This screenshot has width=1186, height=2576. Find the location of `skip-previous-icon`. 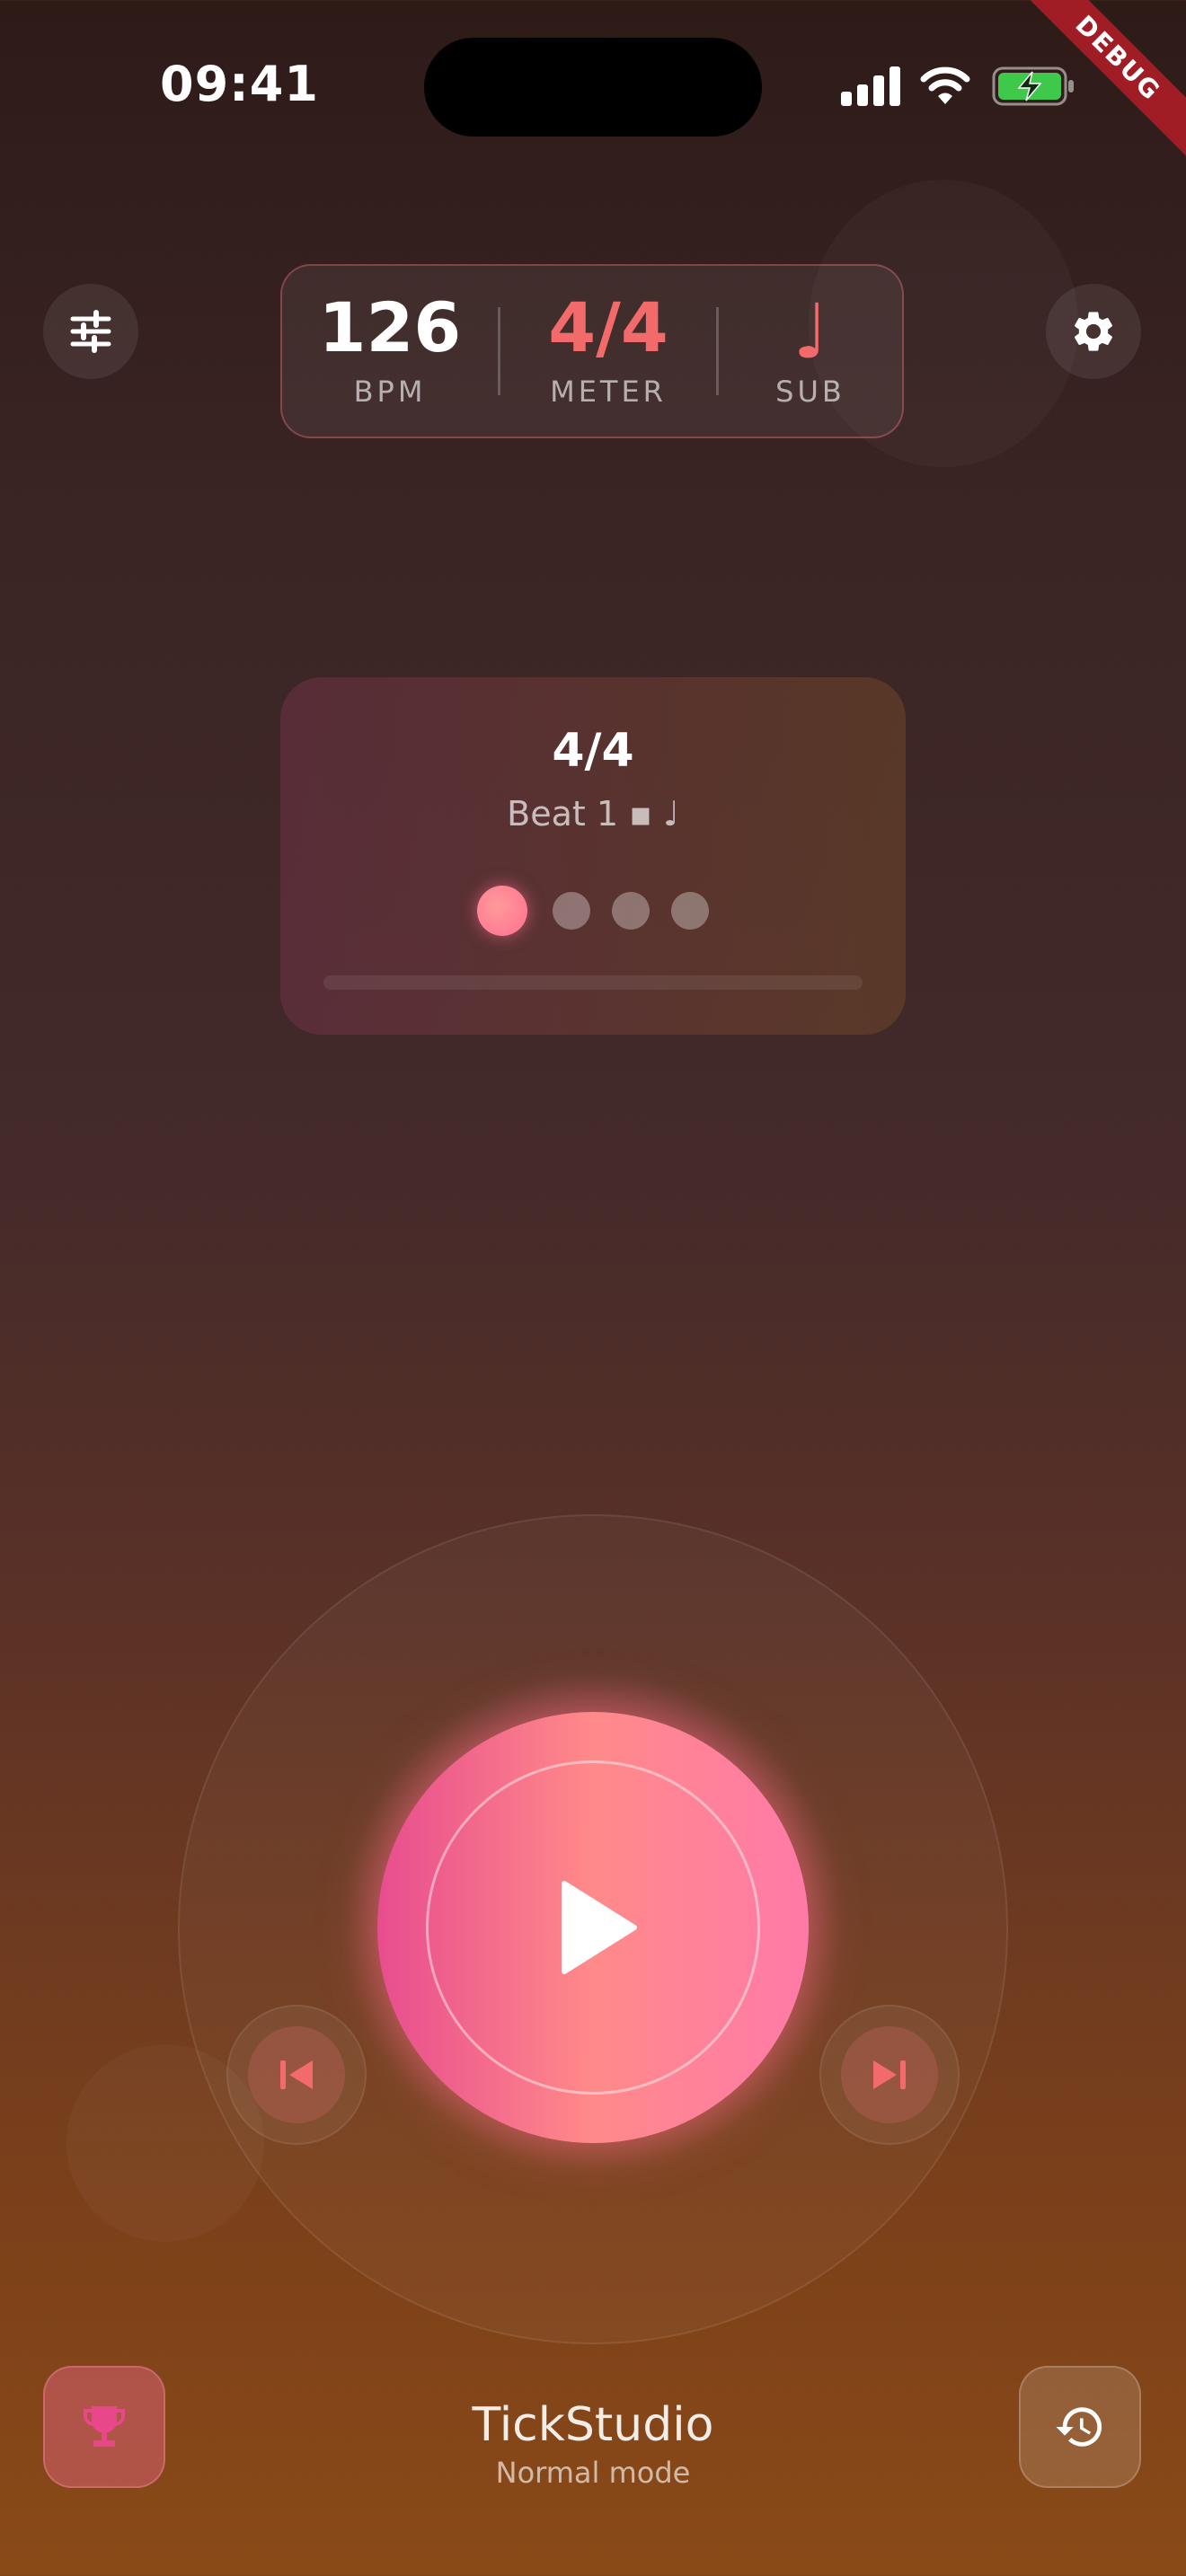

skip-previous-icon is located at coordinates (296, 2074).